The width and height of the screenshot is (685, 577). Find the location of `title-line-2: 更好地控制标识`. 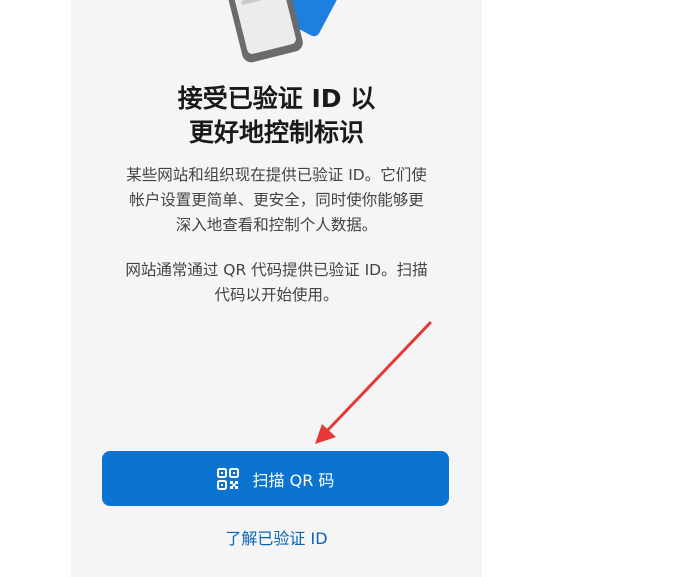

title-line-2: 更好地控制标识 is located at coordinates (276, 132).